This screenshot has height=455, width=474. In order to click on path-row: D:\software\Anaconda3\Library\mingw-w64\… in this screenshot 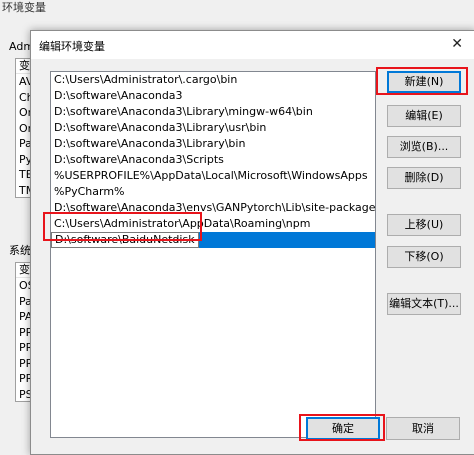, I will do `click(213, 112)`.